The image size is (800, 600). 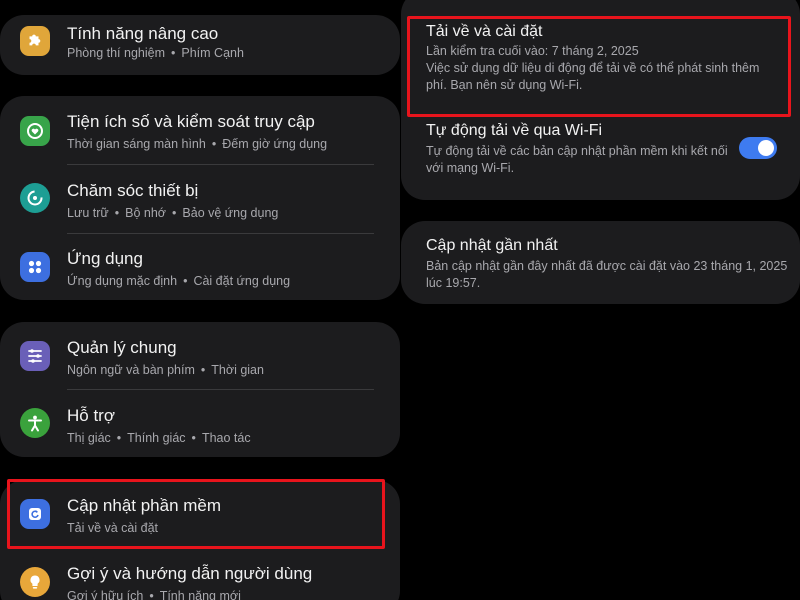 I want to click on highlight-download-install, so click(x=599, y=66).